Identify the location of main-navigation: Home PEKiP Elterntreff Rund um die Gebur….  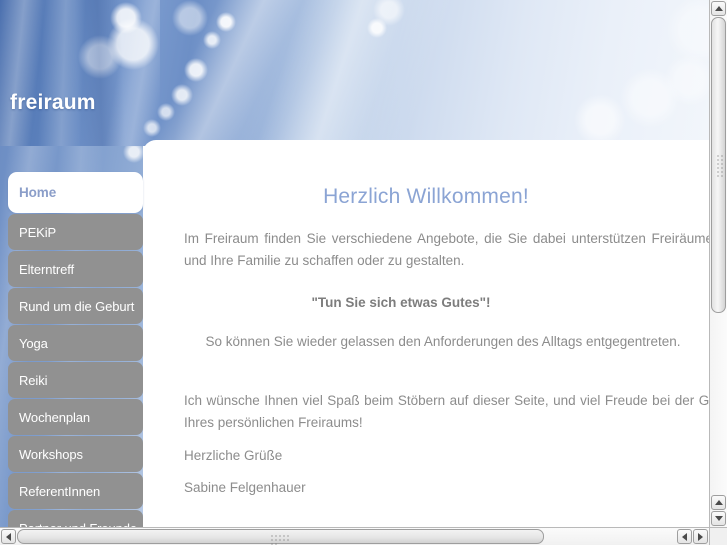
(75, 349).